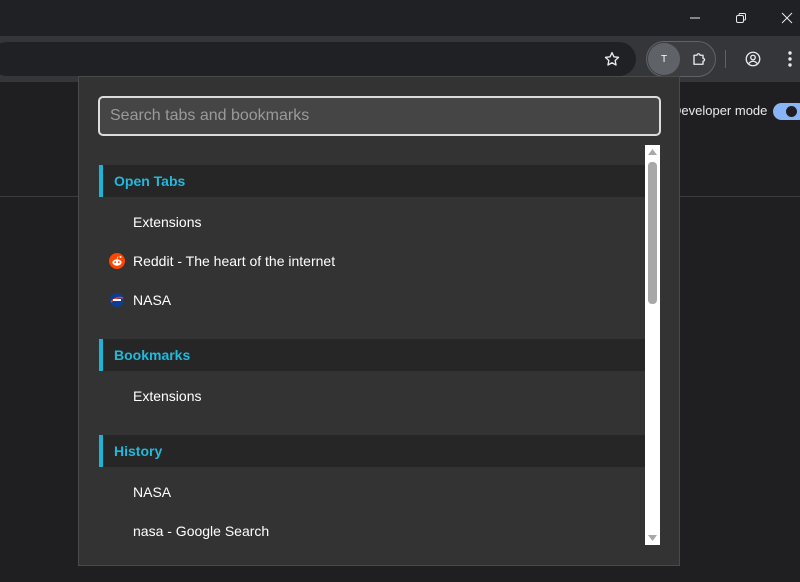 Image resolution: width=800 pixels, height=582 pixels. I want to click on section-header-open-tabs: Open Tabs, so click(372, 181).